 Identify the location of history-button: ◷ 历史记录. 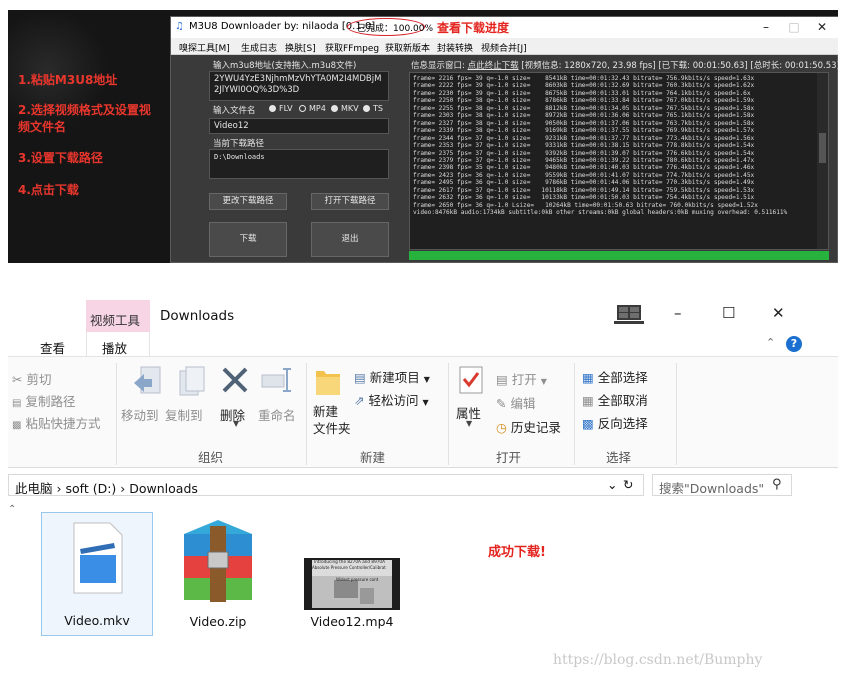
(528, 426).